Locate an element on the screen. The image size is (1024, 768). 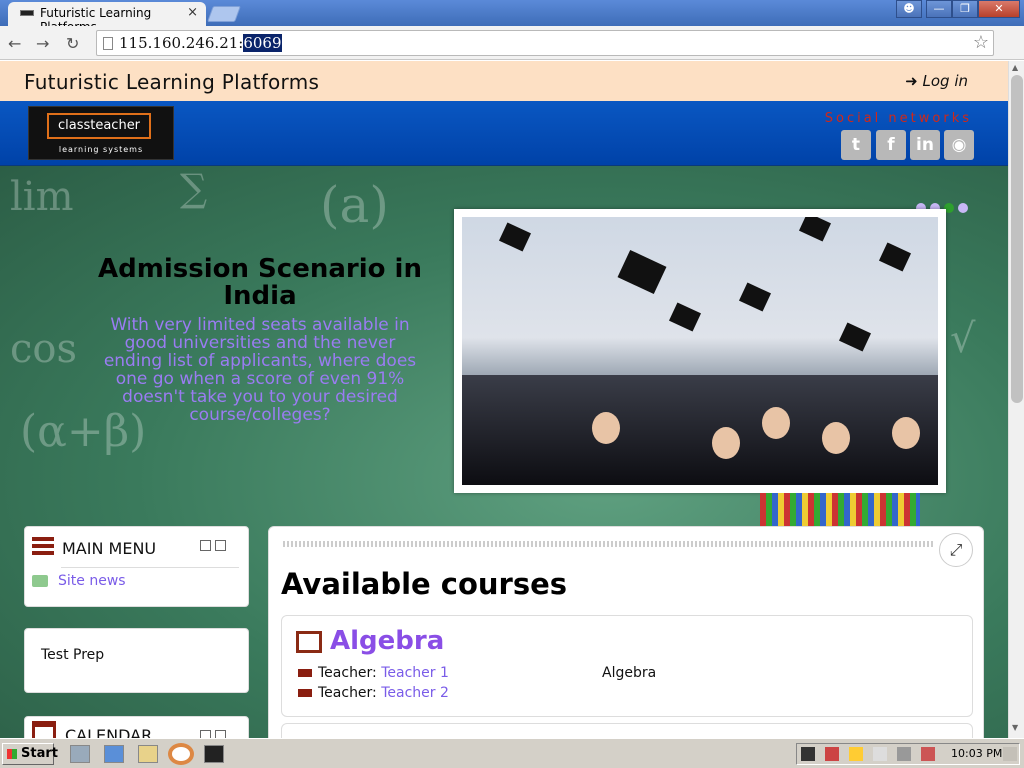
calendar-block: CALENDAR is located at coordinates (136, 727).